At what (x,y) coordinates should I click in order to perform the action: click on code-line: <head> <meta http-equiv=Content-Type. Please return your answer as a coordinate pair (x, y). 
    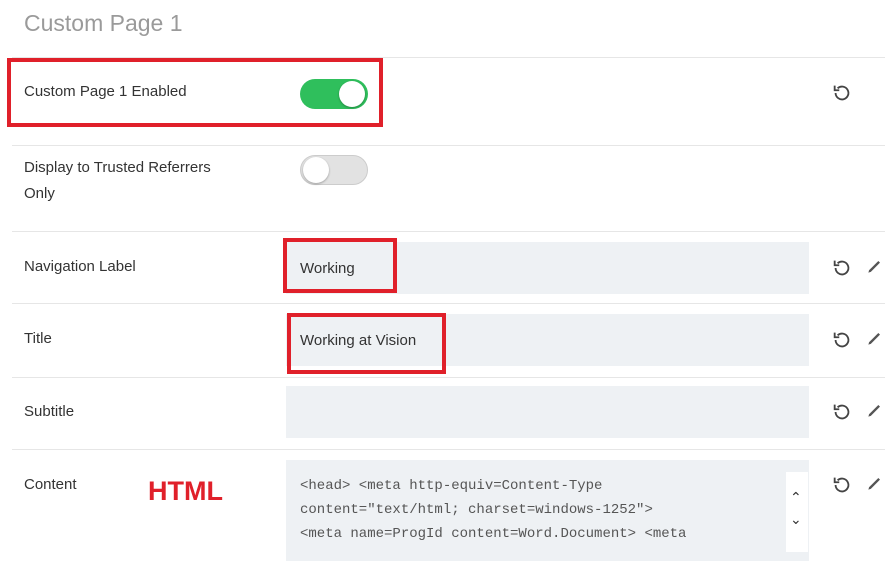
    Looking at the image, I should click on (451, 486).